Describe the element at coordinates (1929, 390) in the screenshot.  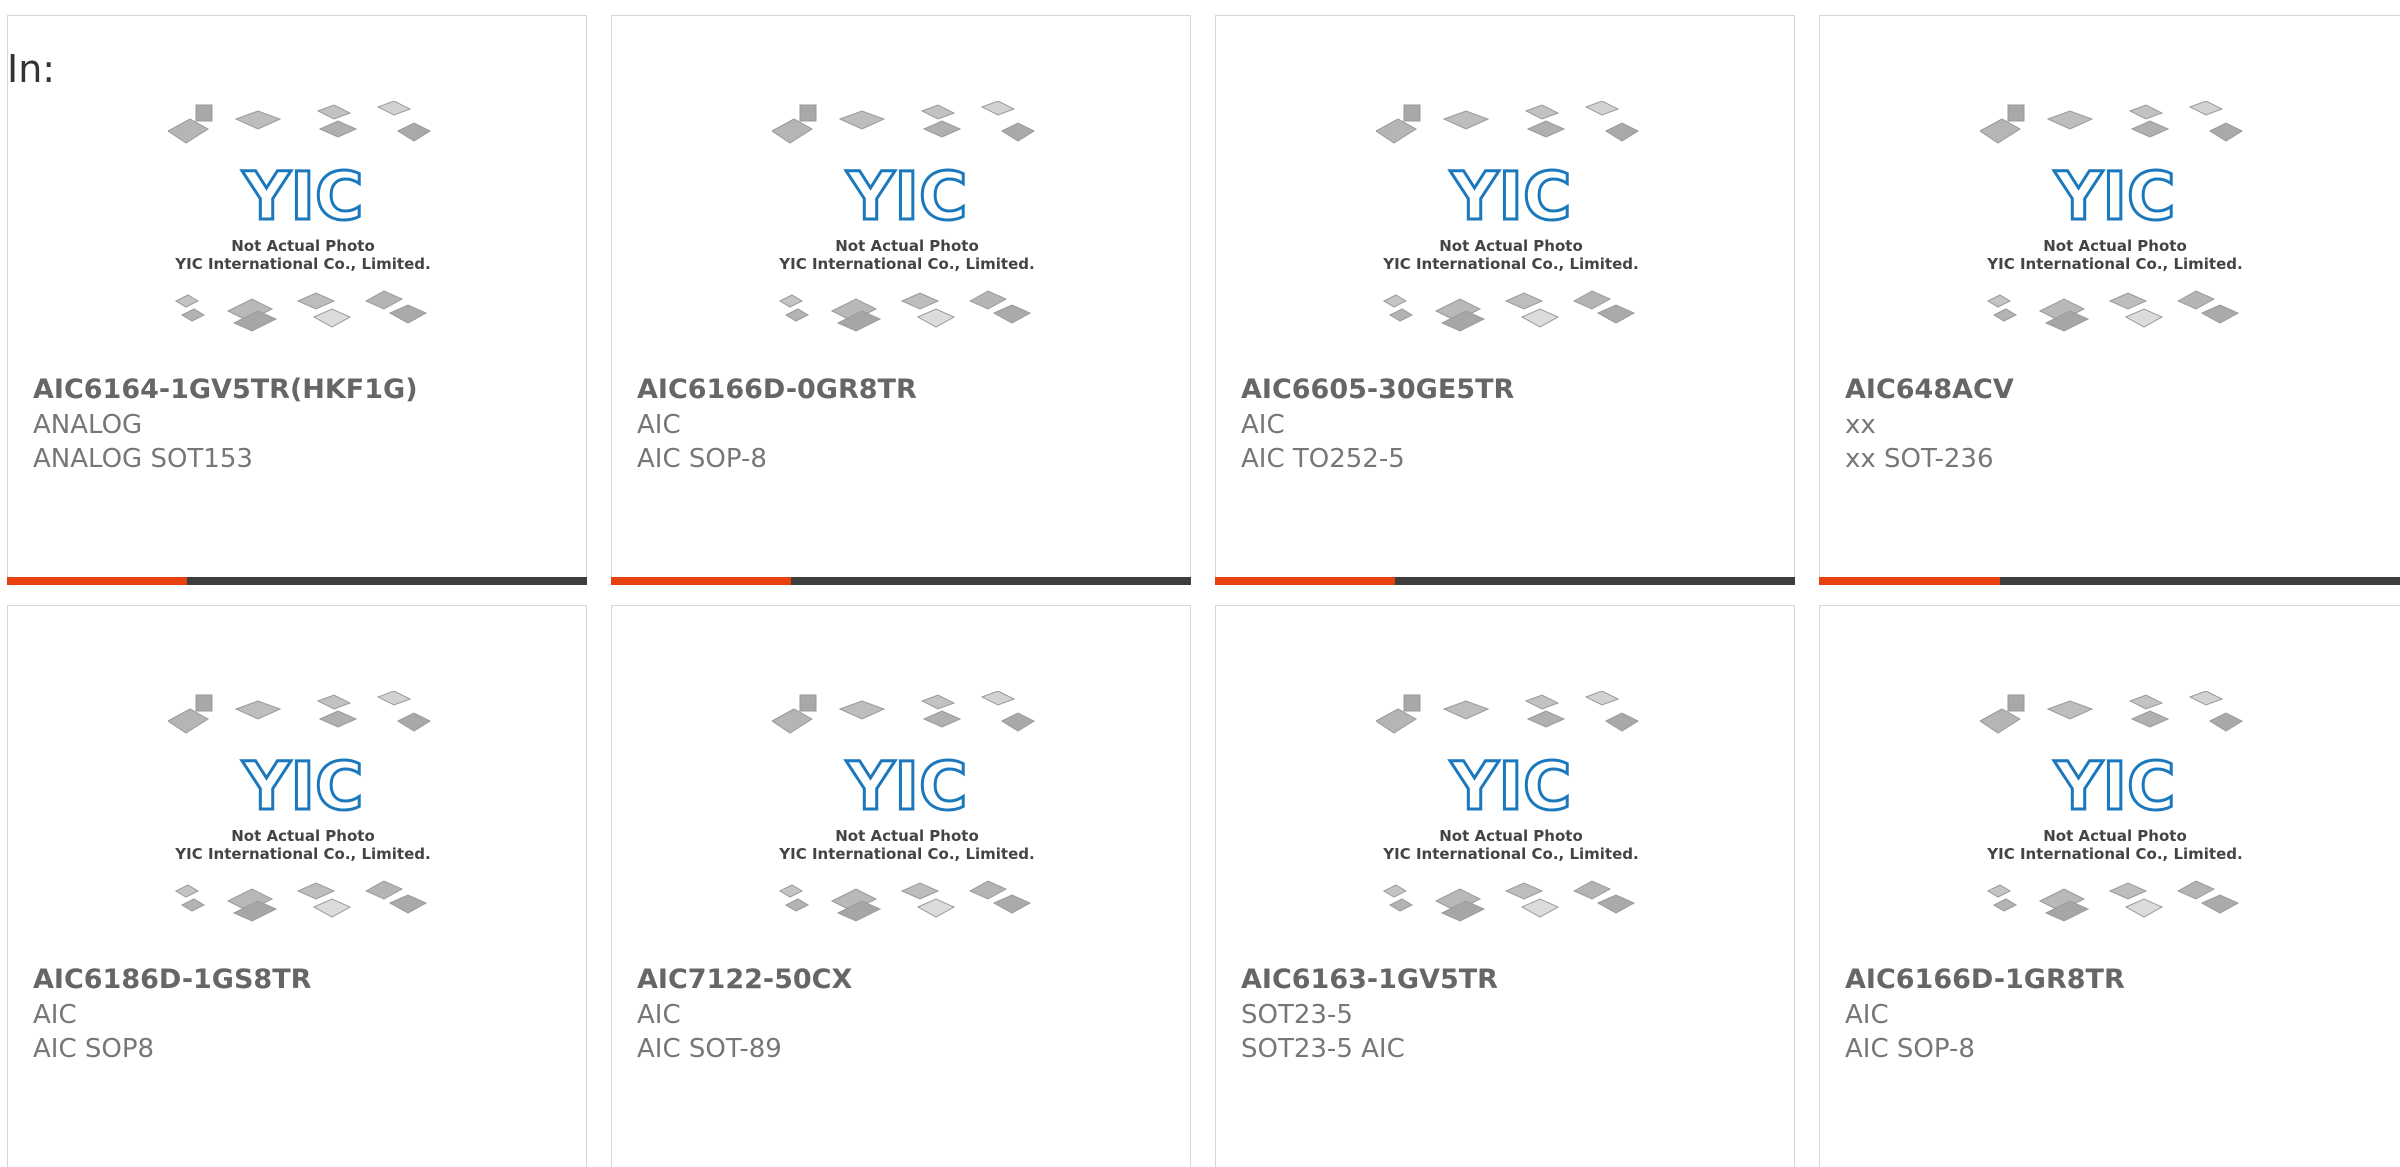
I see `part-number: AIC648ACV` at that location.